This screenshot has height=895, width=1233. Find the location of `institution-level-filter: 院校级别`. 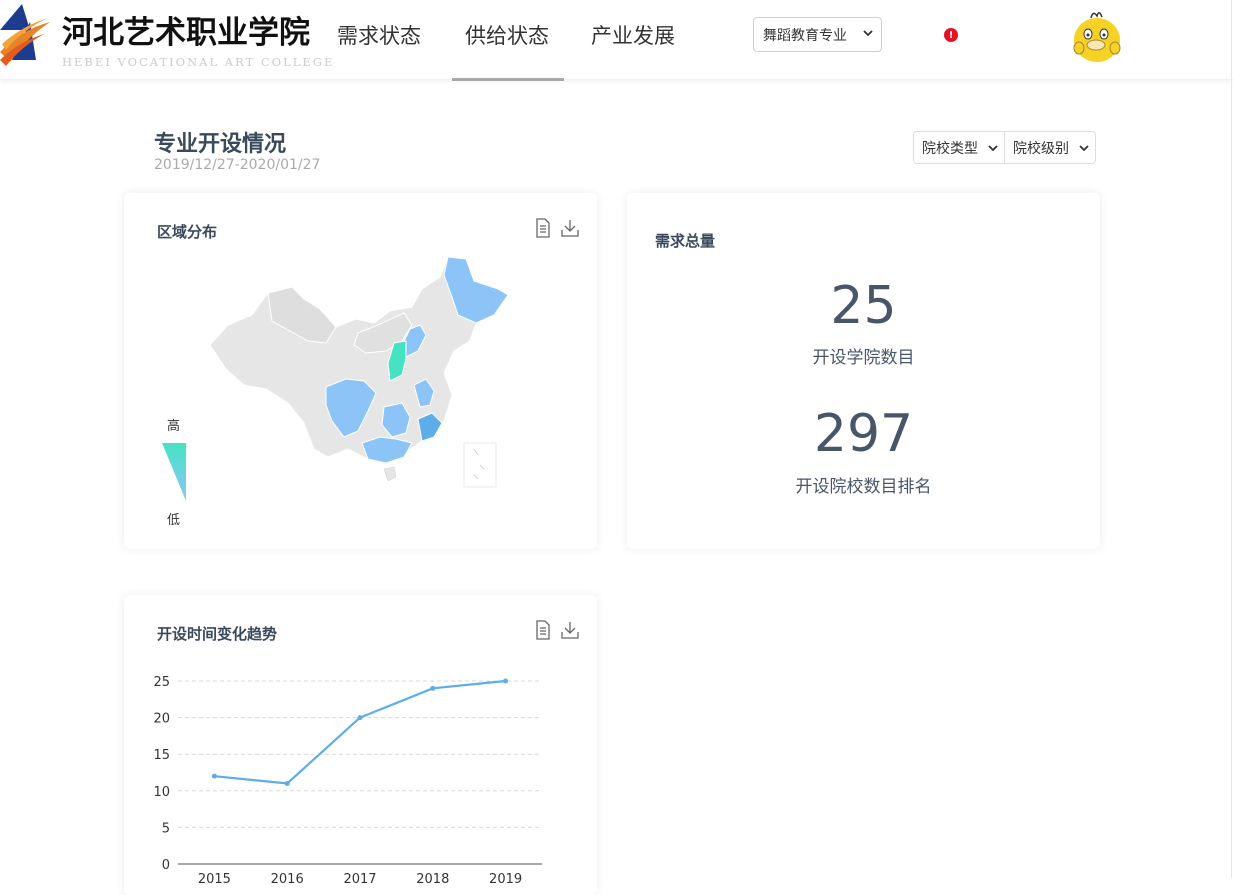

institution-level-filter: 院校级别 is located at coordinates (1049, 147).